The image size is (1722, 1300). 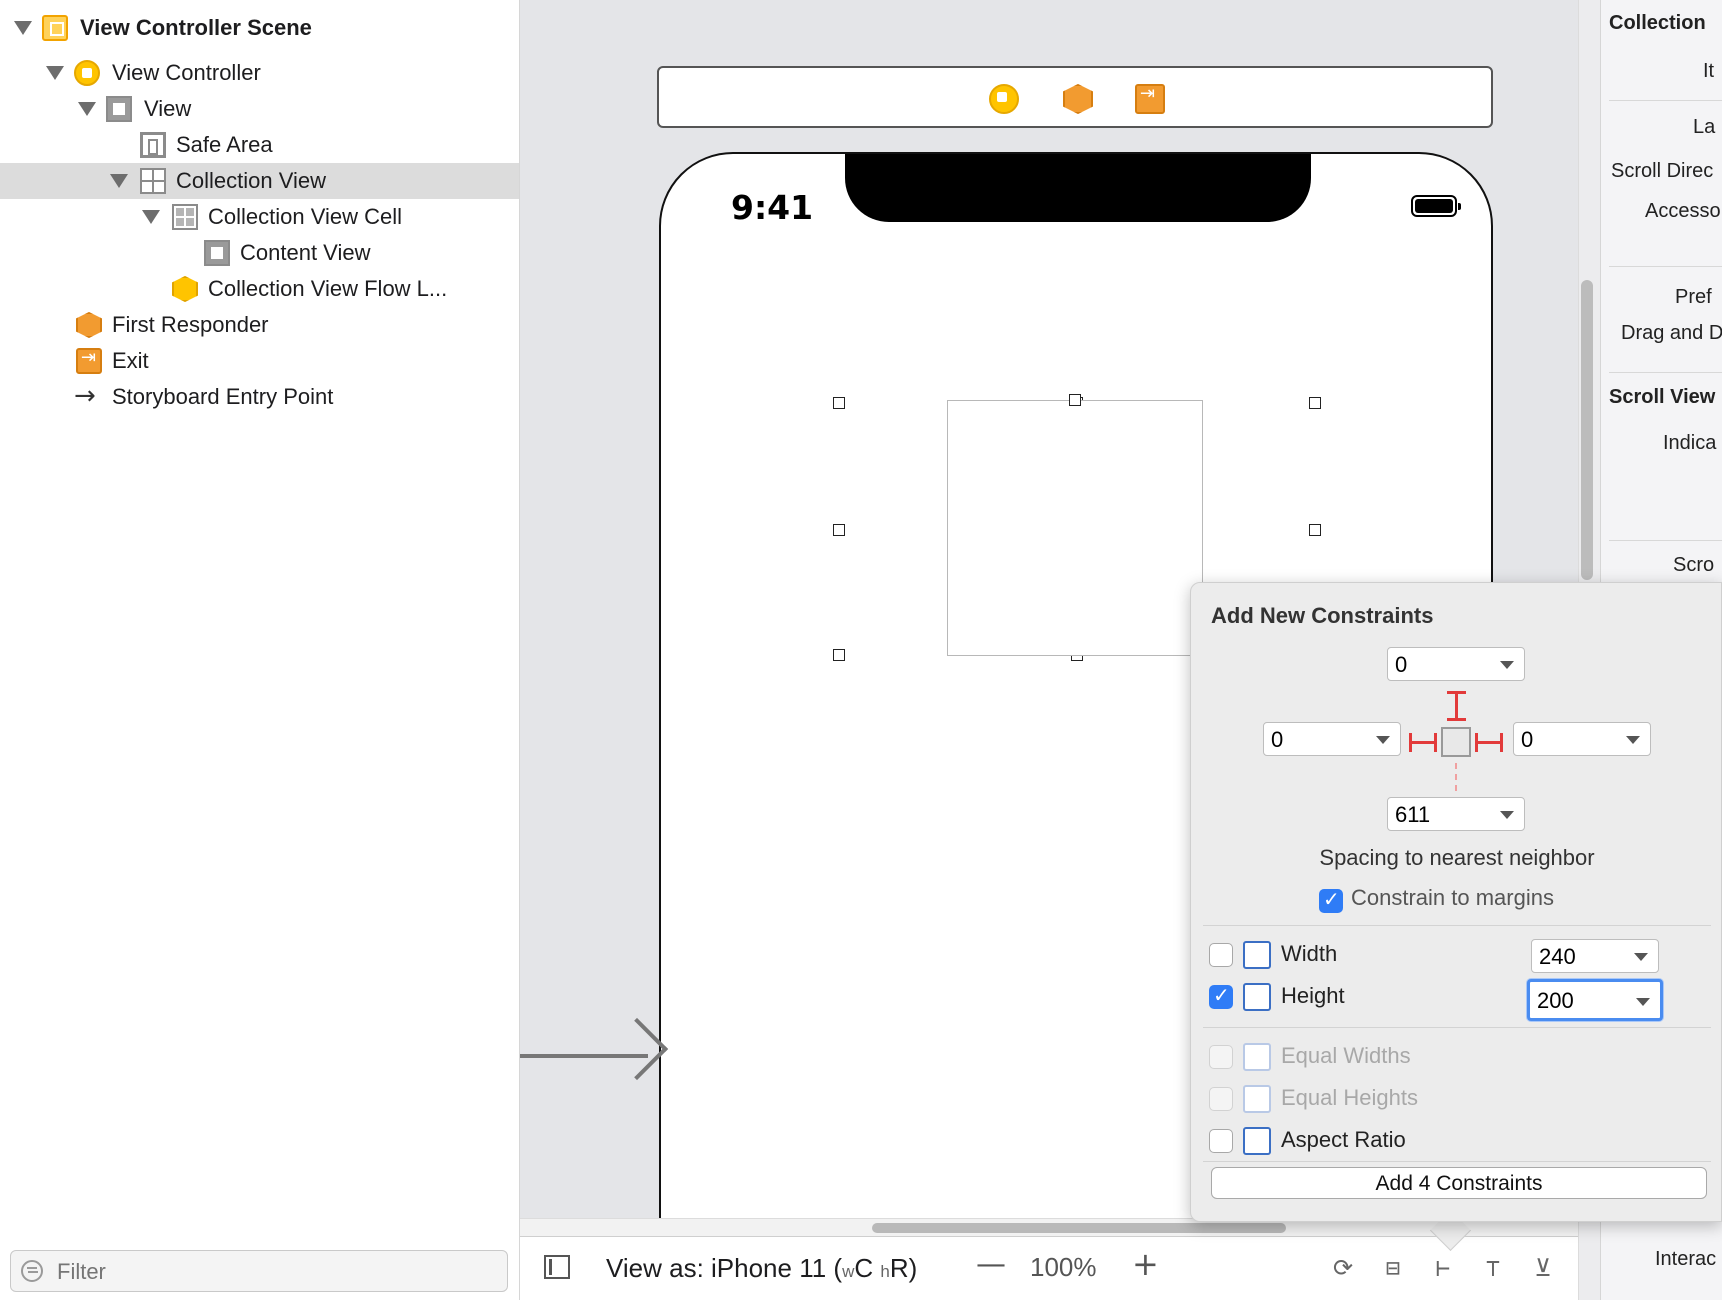 What do you see at coordinates (1459, 1183) in the screenshot?
I see `add-constraints-button: Add 4 Constraints` at bounding box center [1459, 1183].